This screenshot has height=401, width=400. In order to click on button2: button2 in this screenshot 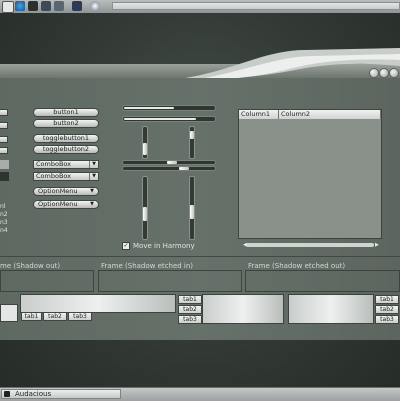, I will do `click(66, 123)`.